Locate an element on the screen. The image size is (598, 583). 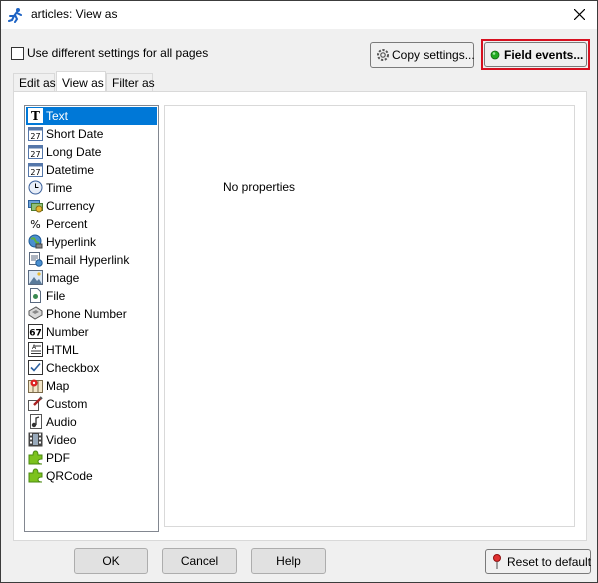
phone-icon is located at coordinates (35, 313).